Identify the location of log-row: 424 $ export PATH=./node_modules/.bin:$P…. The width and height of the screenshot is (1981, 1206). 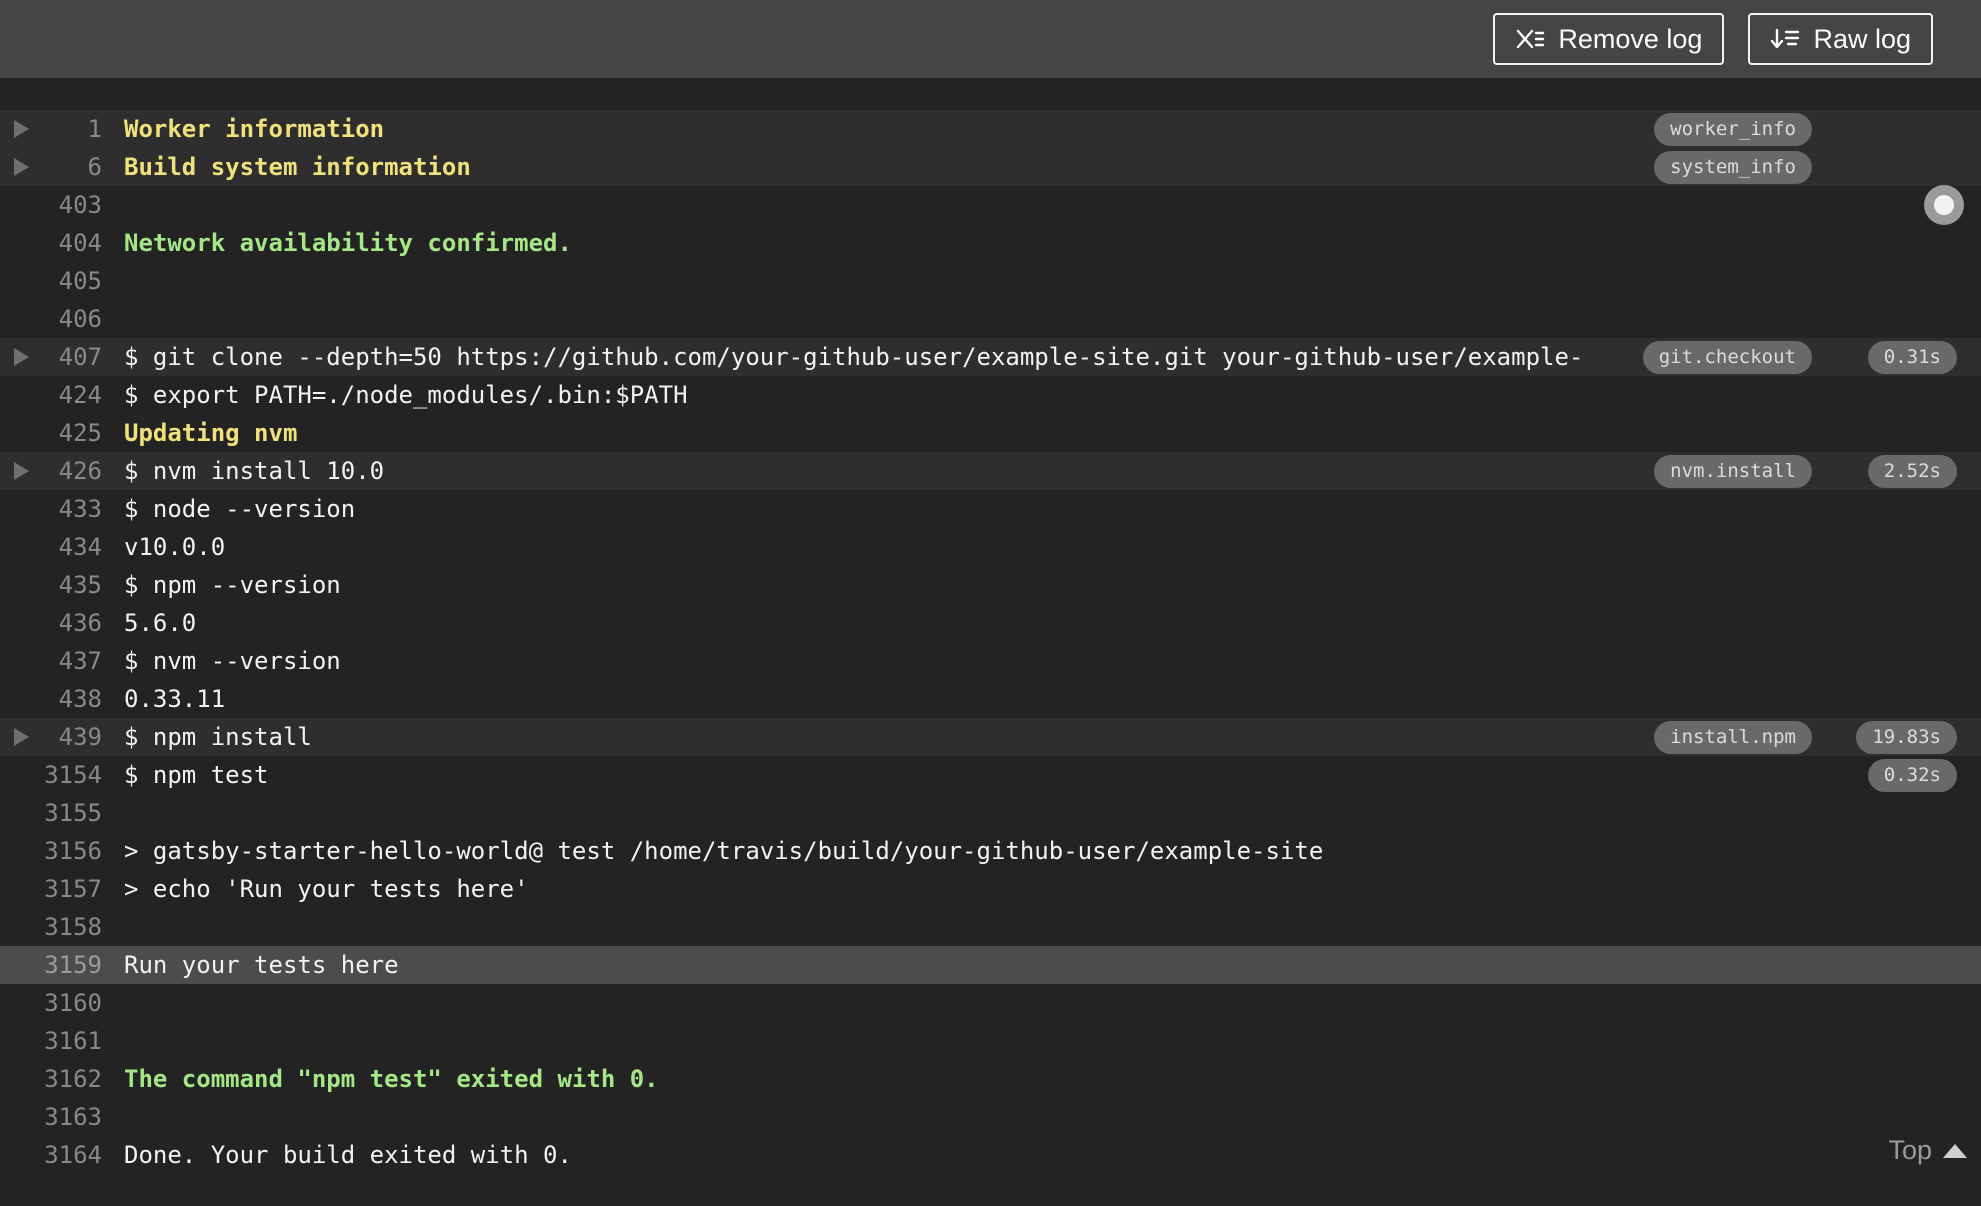
(990, 395).